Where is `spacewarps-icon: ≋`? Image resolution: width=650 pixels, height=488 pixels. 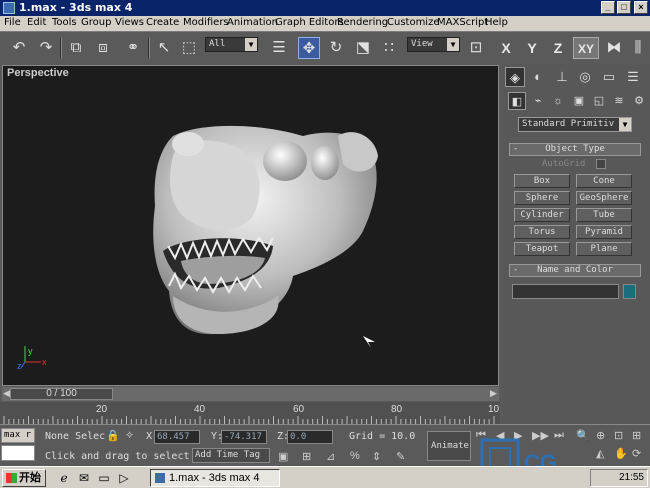 spacewarps-icon: ≋ is located at coordinates (619, 101).